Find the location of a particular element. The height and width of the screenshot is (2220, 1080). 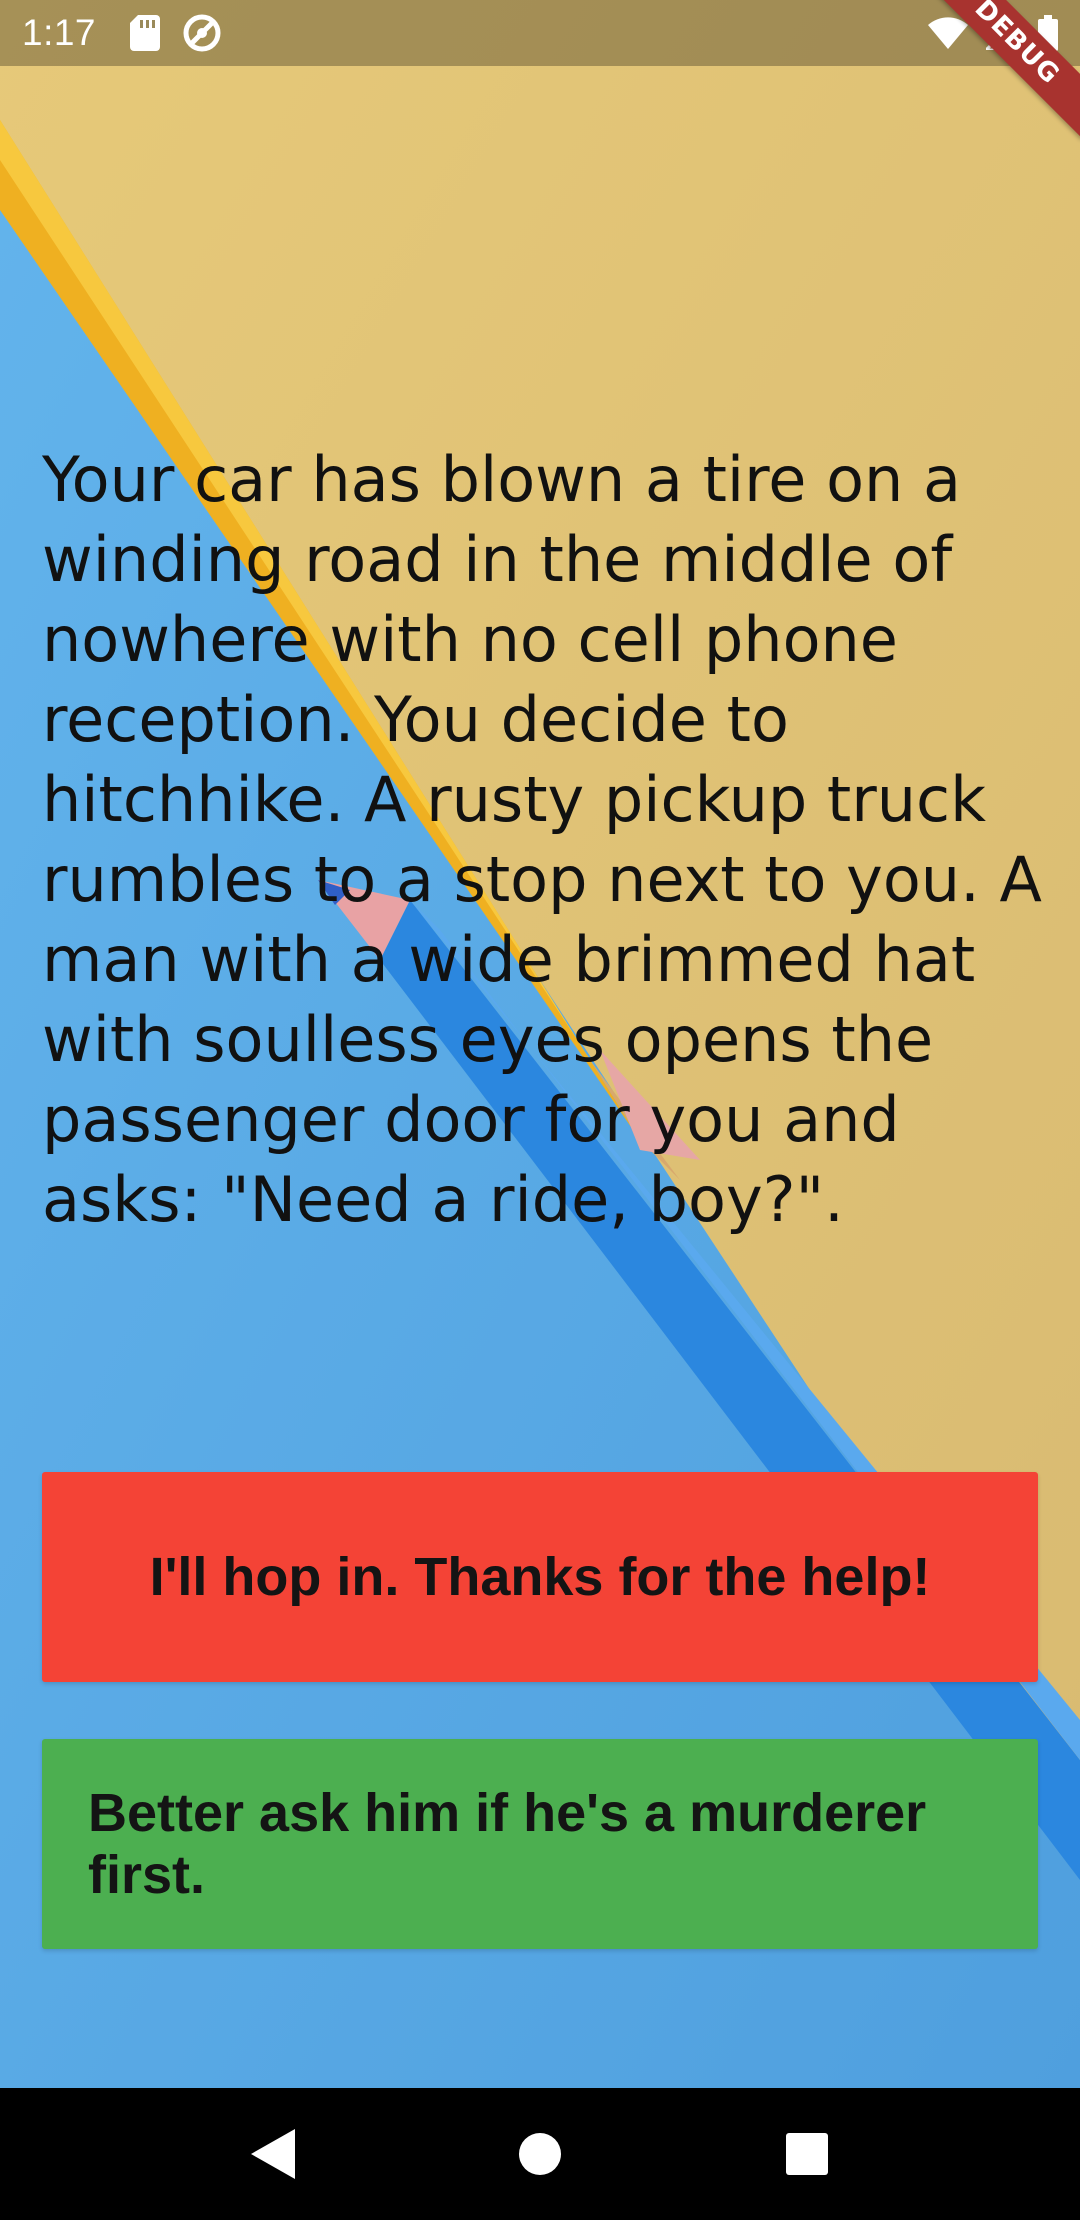

back-button is located at coordinates (273, 2154).